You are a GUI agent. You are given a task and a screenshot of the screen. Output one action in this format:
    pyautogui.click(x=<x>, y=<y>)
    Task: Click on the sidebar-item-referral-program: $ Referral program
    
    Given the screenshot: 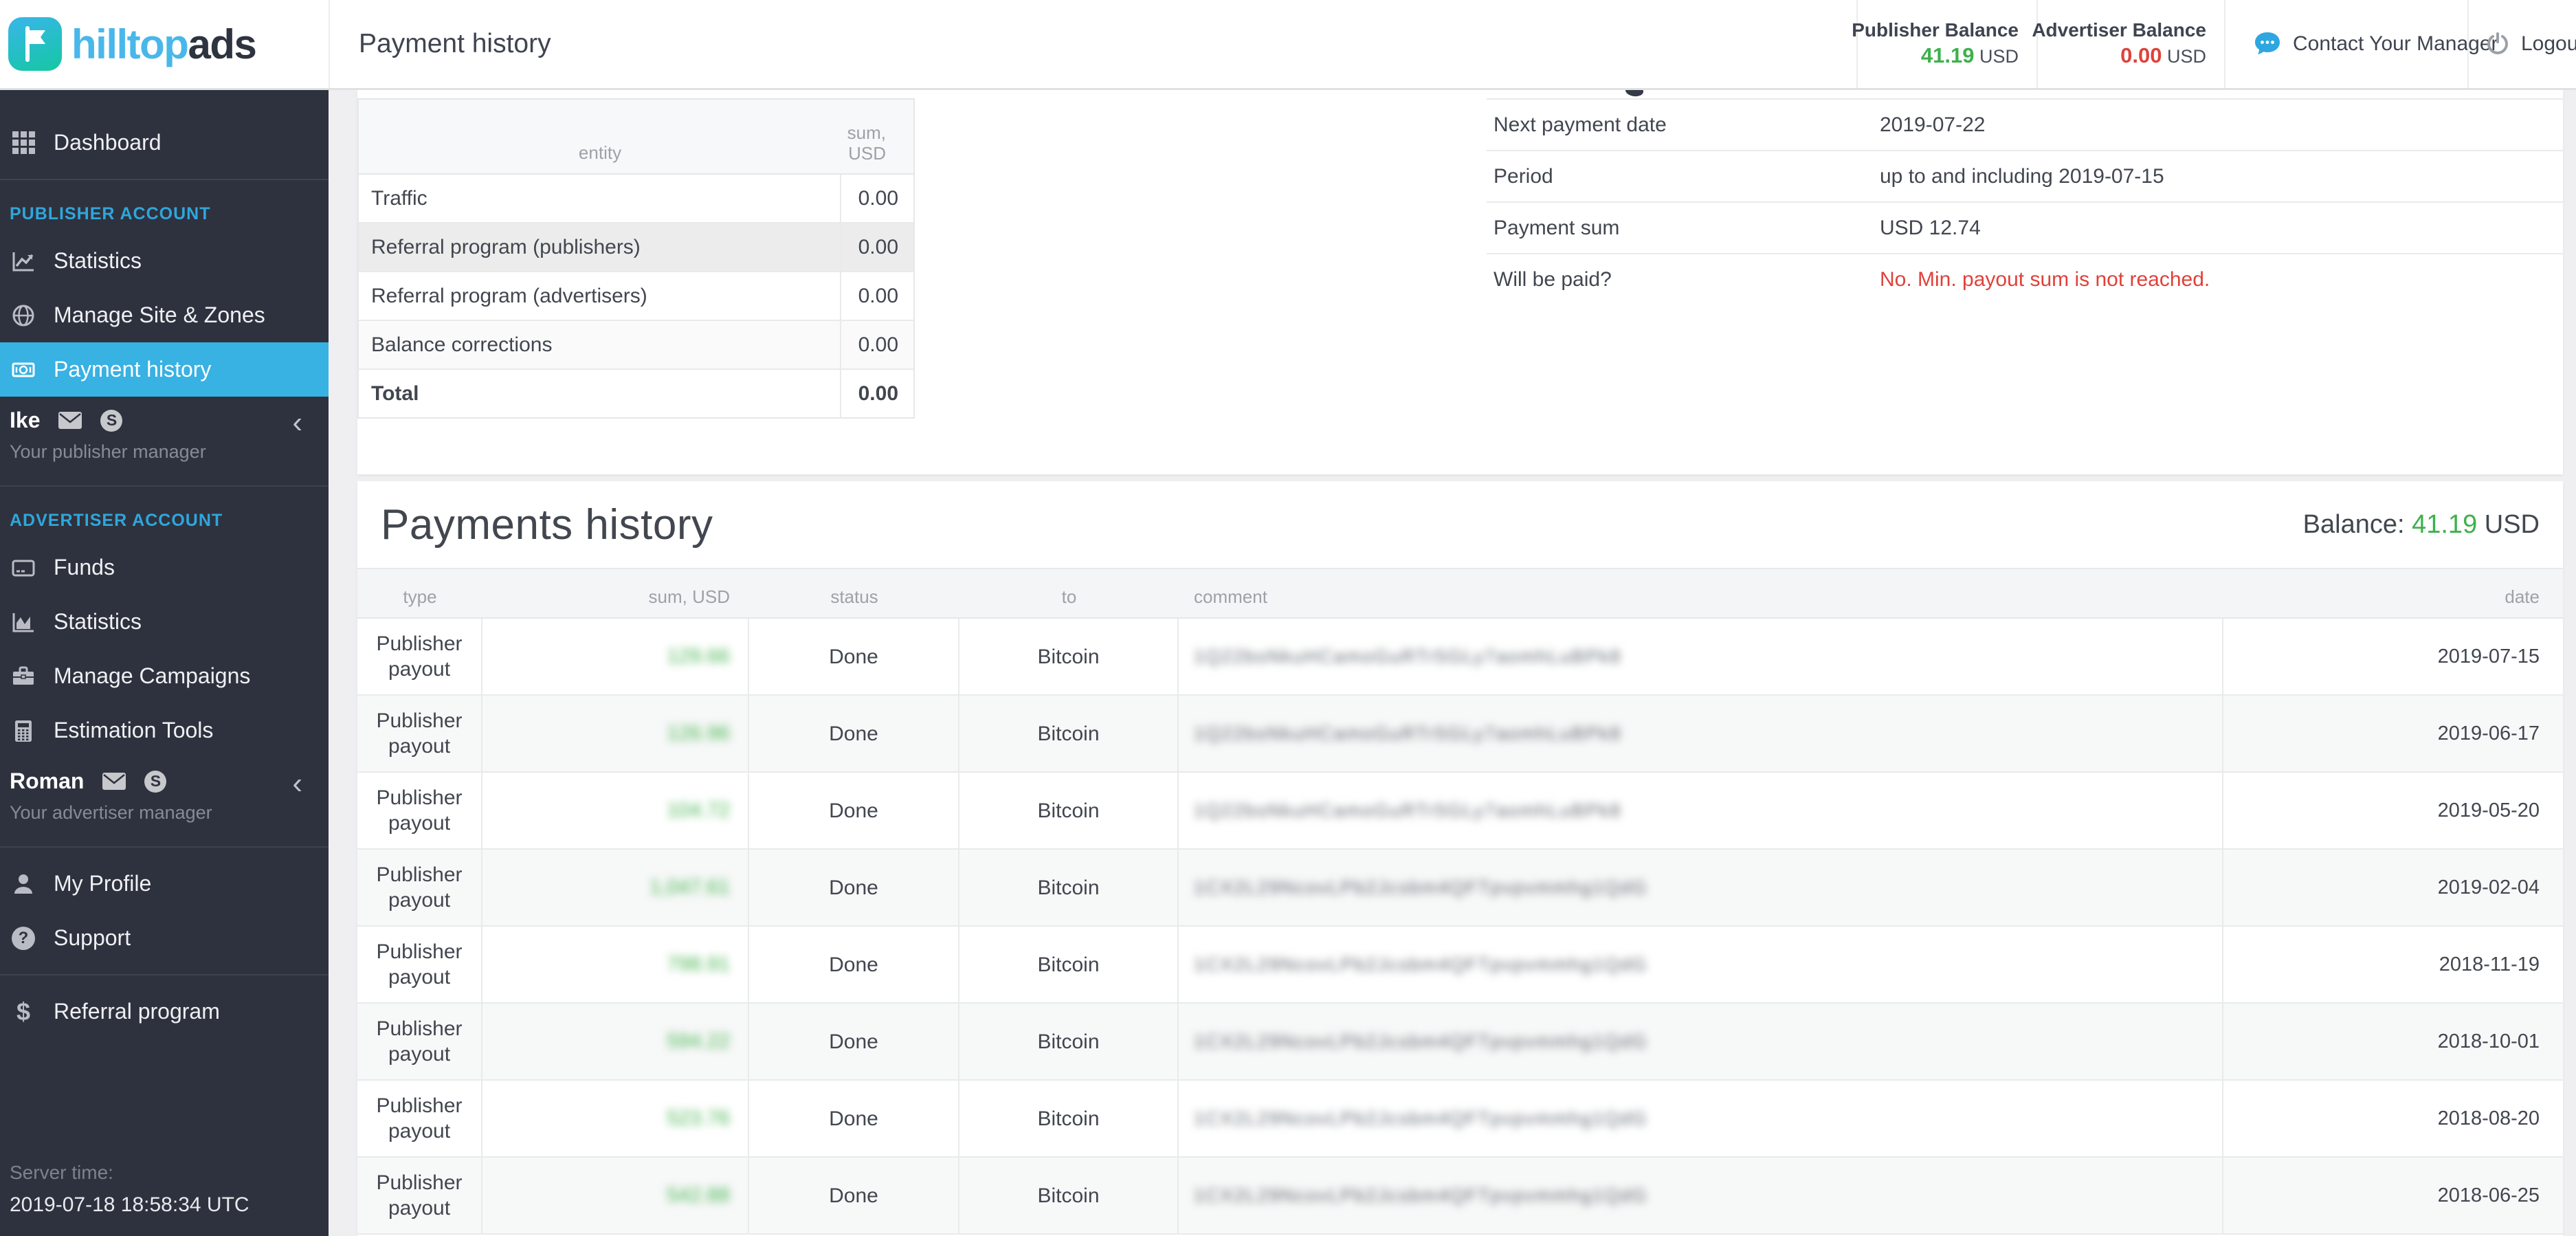 What is the action you would take?
    pyautogui.click(x=164, y=1011)
    